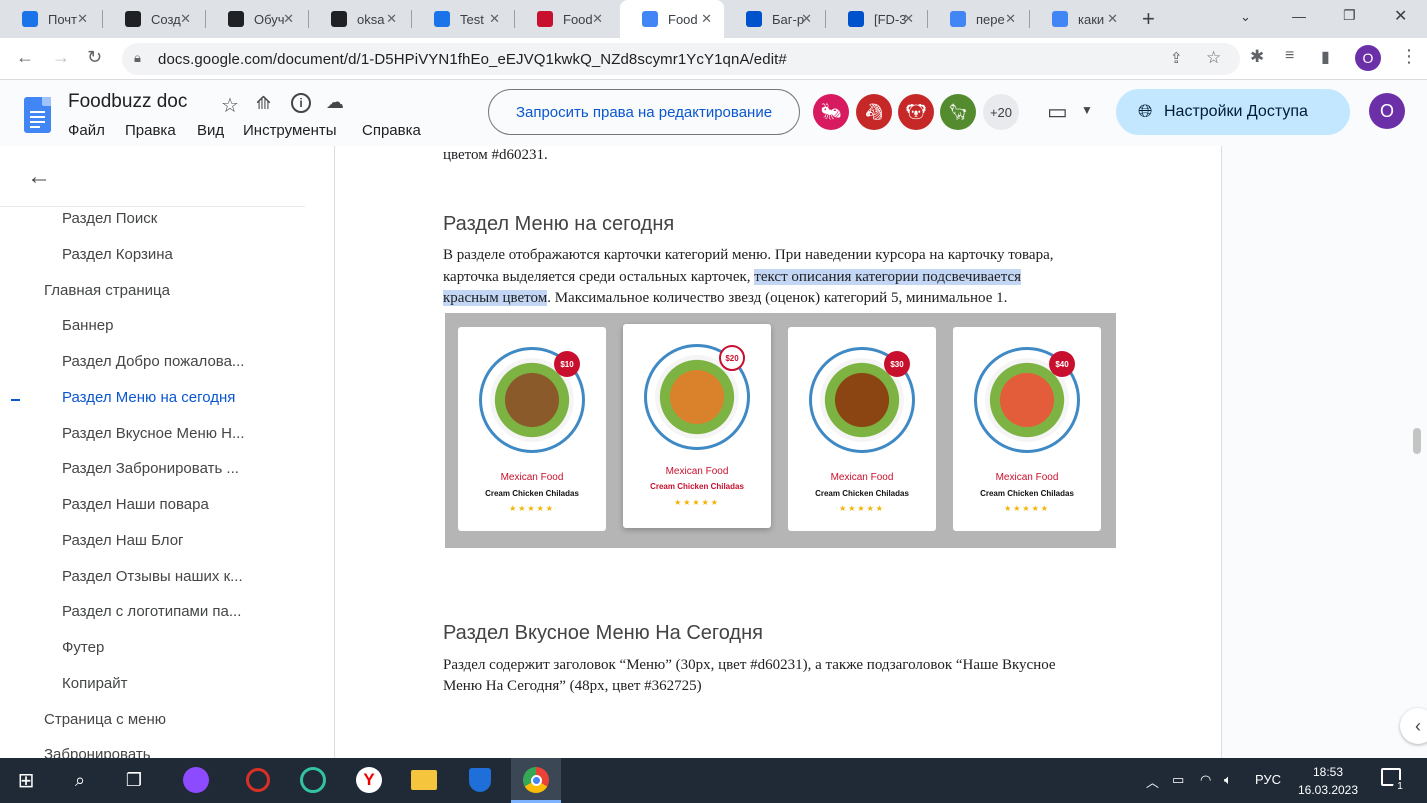  Describe the element at coordinates (1368, 58) in the screenshot. I see `profile-avatar: O` at that location.